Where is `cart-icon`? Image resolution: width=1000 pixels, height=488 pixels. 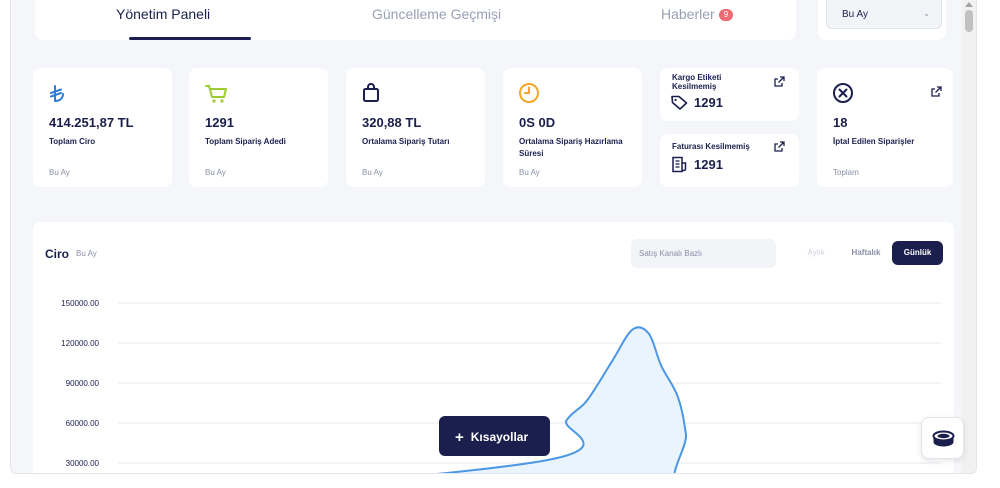 cart-icon is located at coordinates (216, 94).